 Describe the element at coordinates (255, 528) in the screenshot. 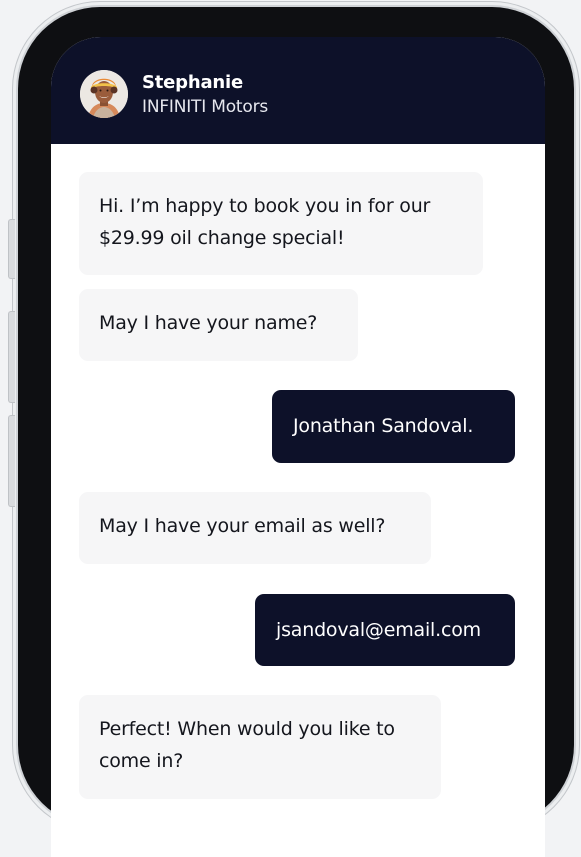

I see `agent-message-bubble: May I have your email as well?` at that location.